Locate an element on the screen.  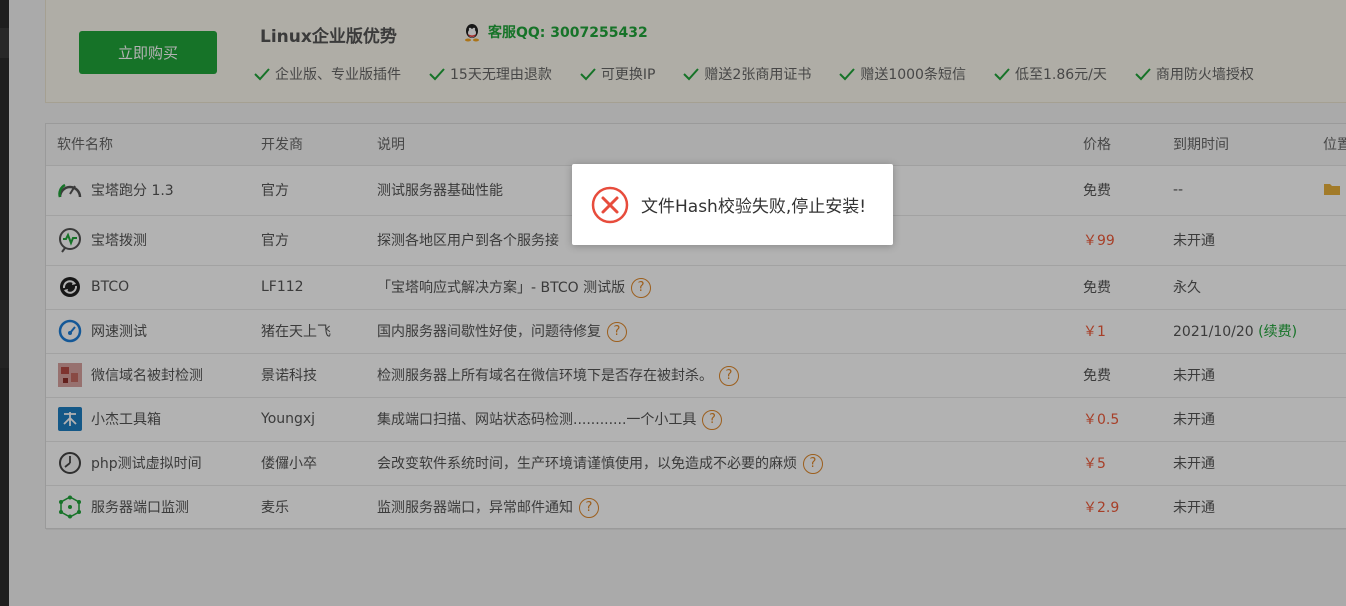
dialog-message: 文件Hash校验失败,停止安装! is located at coordinates (754, 207).